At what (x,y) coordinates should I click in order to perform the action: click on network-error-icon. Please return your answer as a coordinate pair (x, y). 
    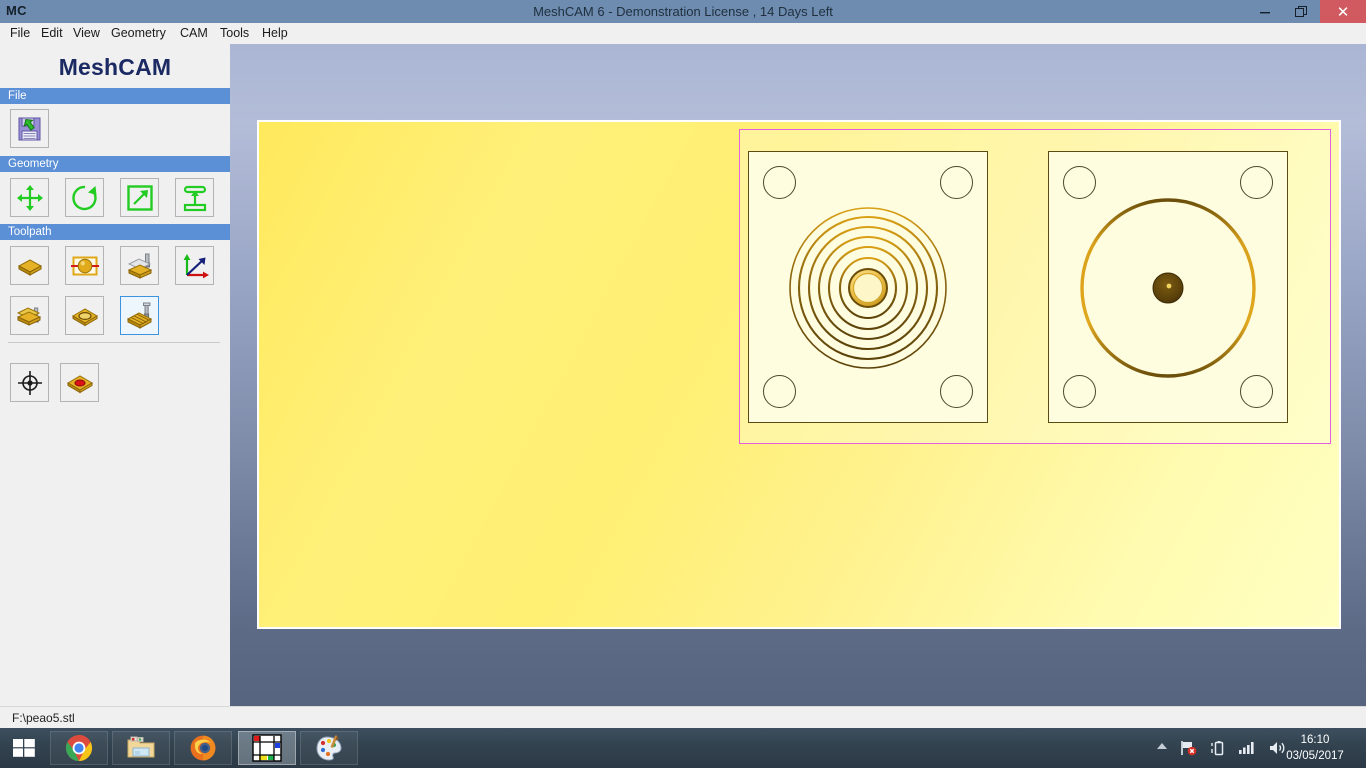
    Looking at the image, I should click on (1189, 748).